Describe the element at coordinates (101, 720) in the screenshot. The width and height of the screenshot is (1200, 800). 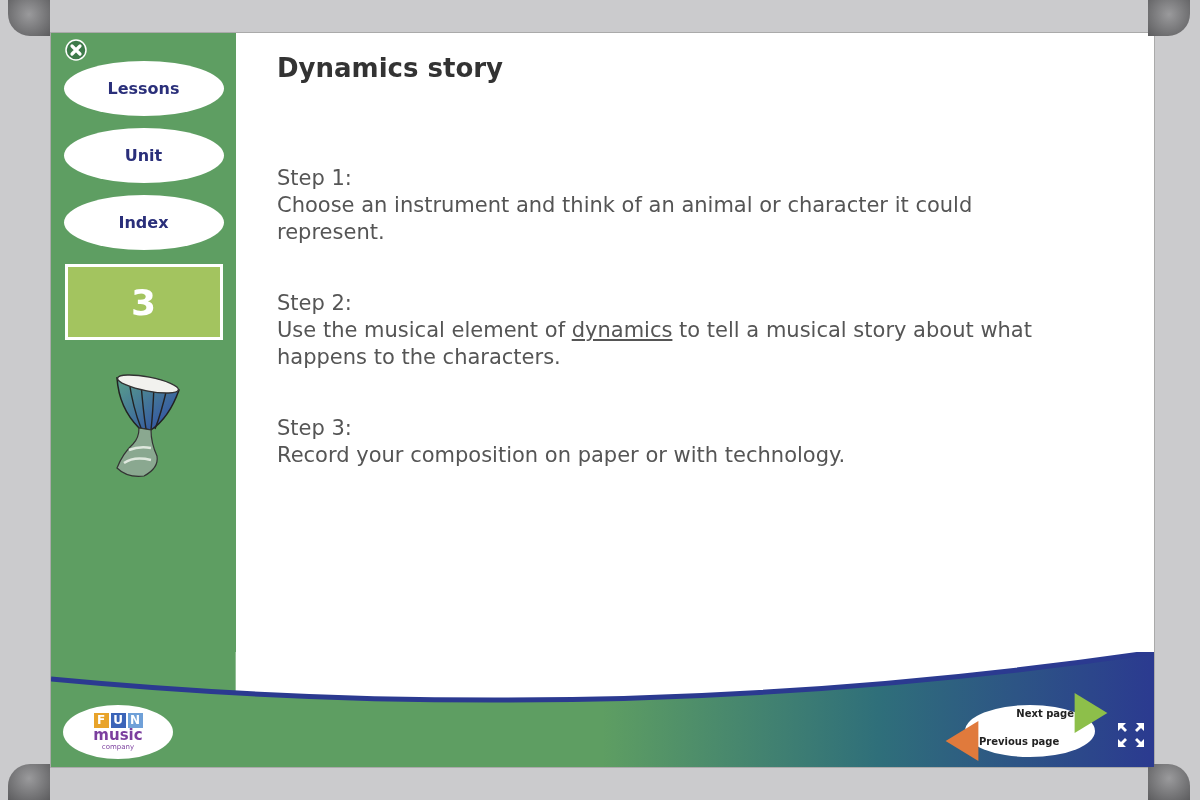
I see `logo-letter: F` at that location.